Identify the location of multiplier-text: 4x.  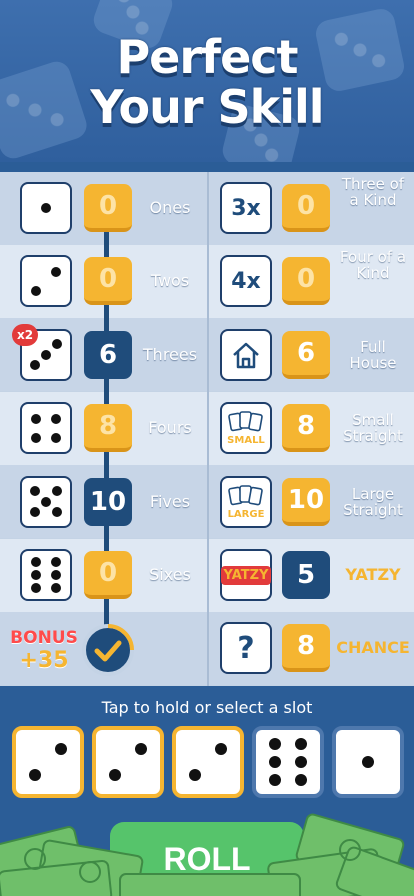
(246, 281).